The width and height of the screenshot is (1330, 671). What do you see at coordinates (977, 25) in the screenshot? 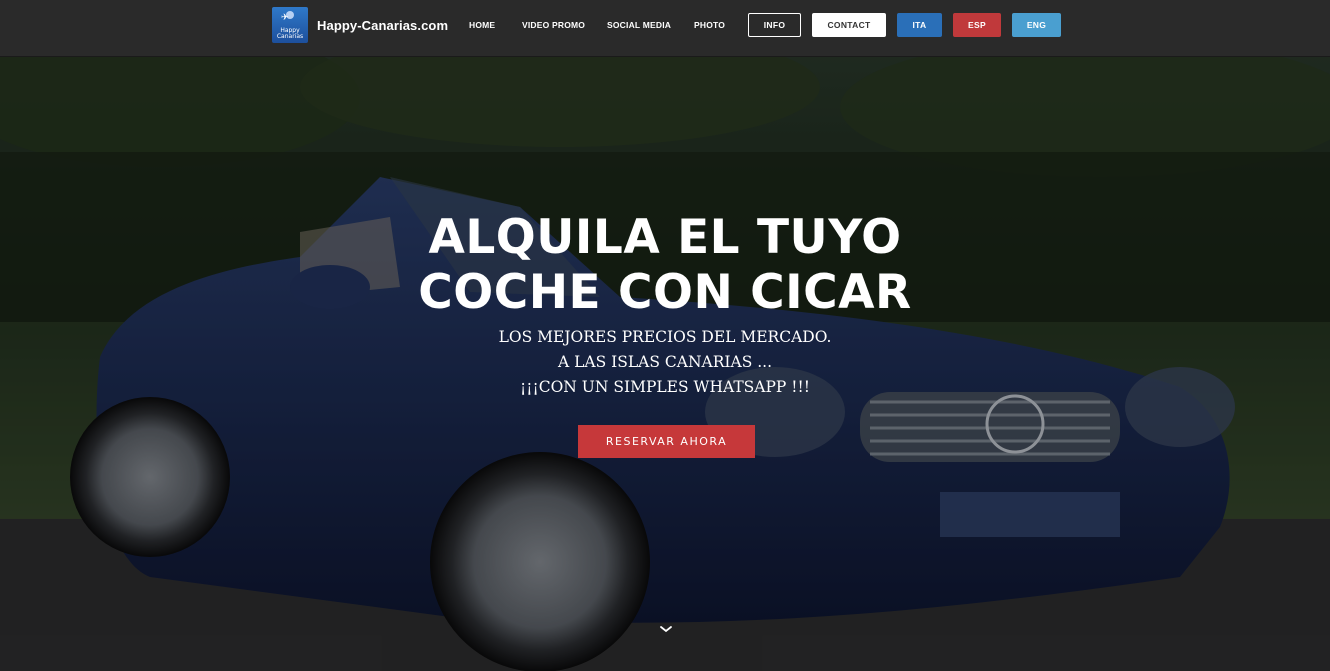
I see `lang-esp-button: ESP` at bounding box center [977, 25].